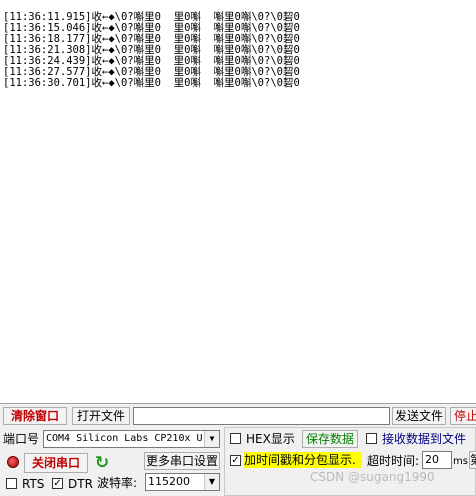 The width and height of the screenshot is (476, 496). What do you see at coordinates (21, 439) in the screenshot?
I see `port-label: 端口号` at bounding box center [21, 439].